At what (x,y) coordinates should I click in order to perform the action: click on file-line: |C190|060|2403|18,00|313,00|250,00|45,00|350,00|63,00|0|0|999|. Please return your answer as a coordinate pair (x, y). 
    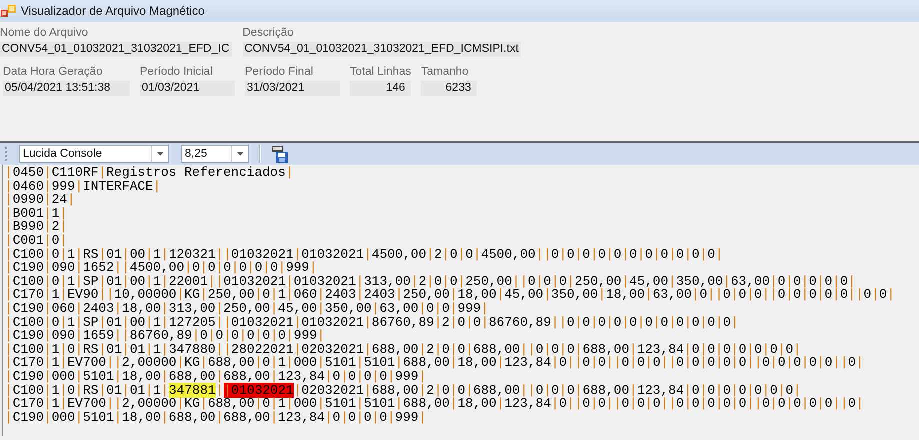
    Looking at the image, I should click on (247, 309).